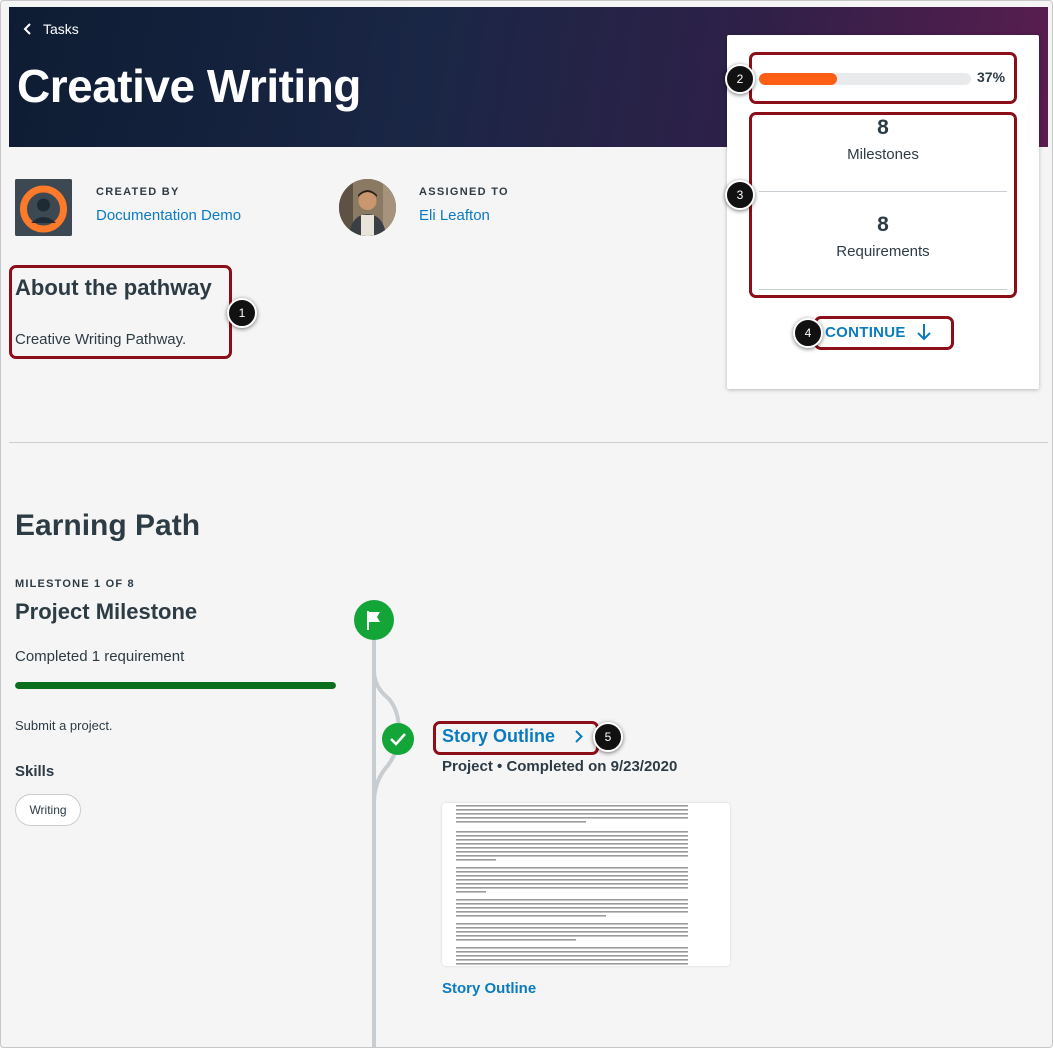 Image resolution: width=1053 pixels, height=1048 pixels. I want to click on milestone-counter: MILESTONE 1 OF 8, so click(75, 584).